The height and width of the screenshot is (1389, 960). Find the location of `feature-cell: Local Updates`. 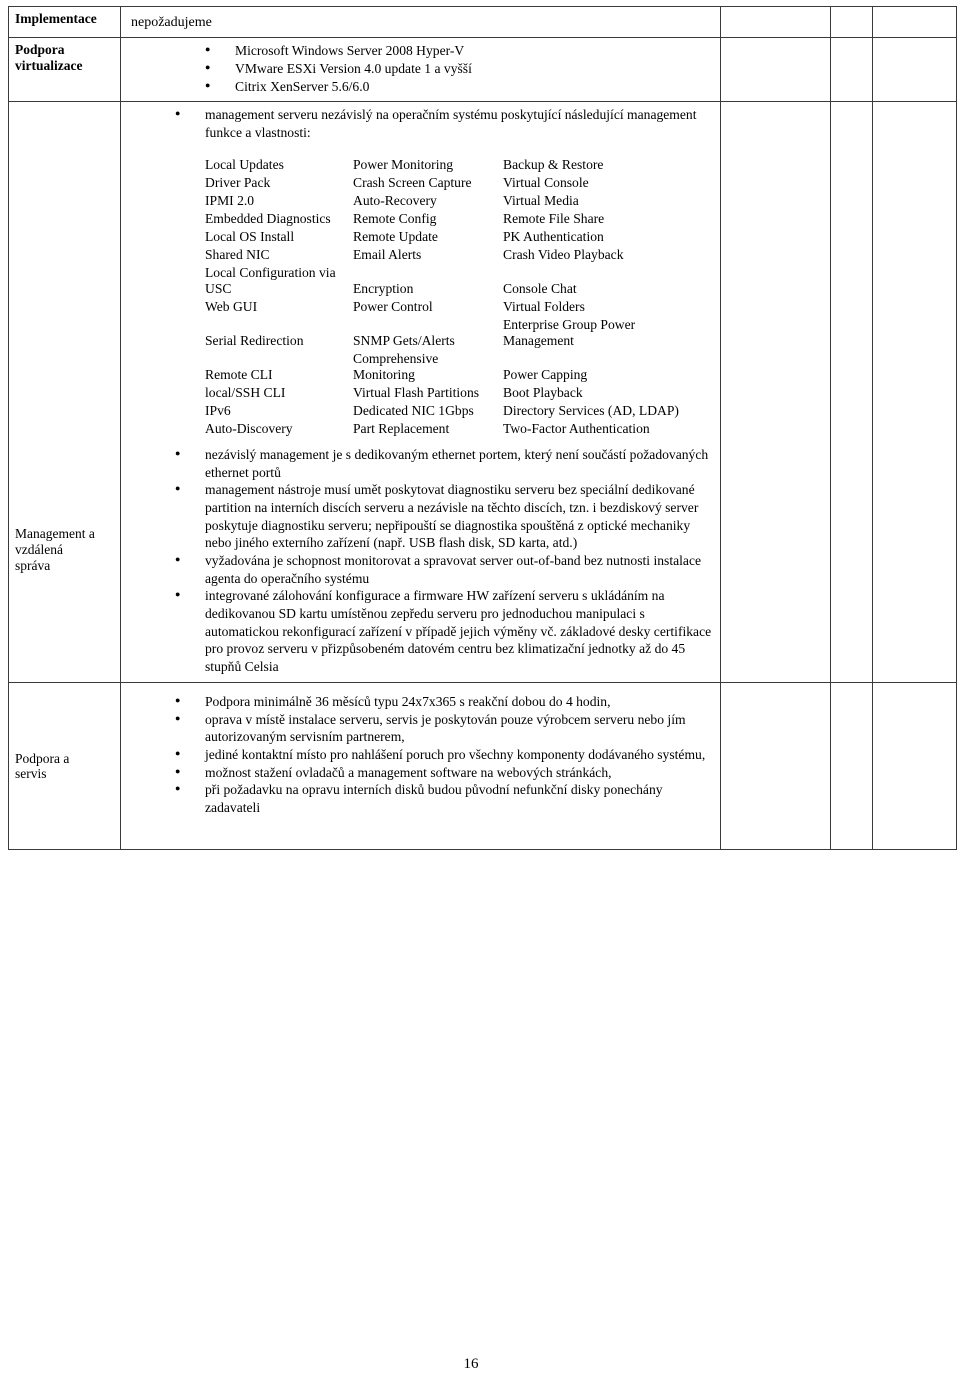

feature-cell: Local Updates is located at coordinates (244, 164).